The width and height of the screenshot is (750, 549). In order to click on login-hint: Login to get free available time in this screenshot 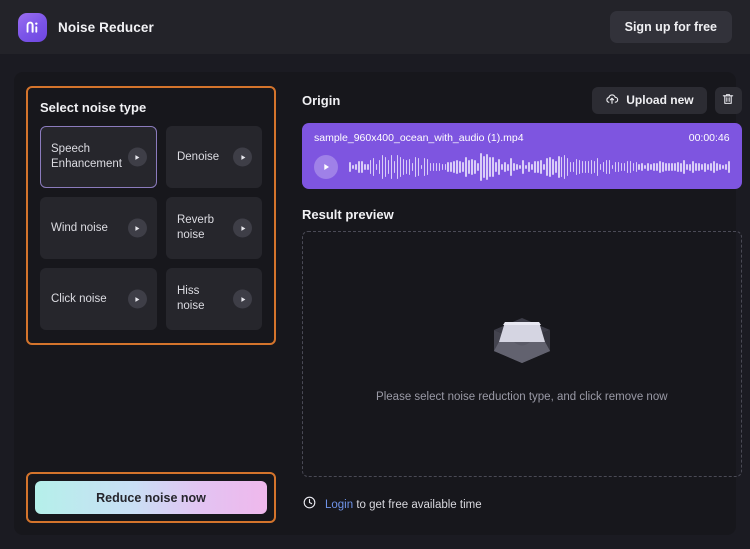, I will do `click(403, 505)`.